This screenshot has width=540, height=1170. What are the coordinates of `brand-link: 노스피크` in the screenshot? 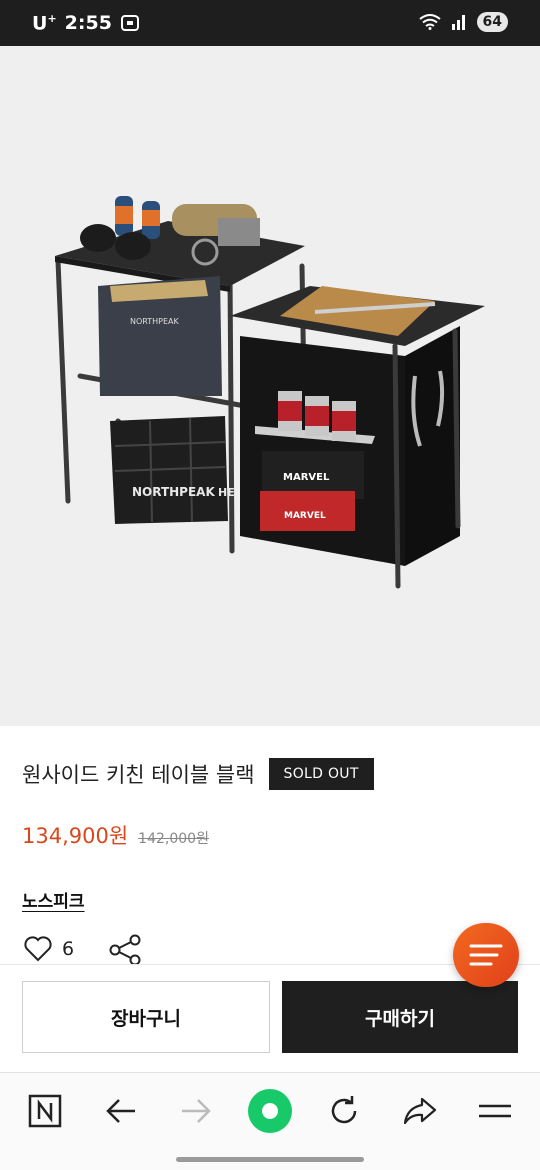 It's located at (53, 899).